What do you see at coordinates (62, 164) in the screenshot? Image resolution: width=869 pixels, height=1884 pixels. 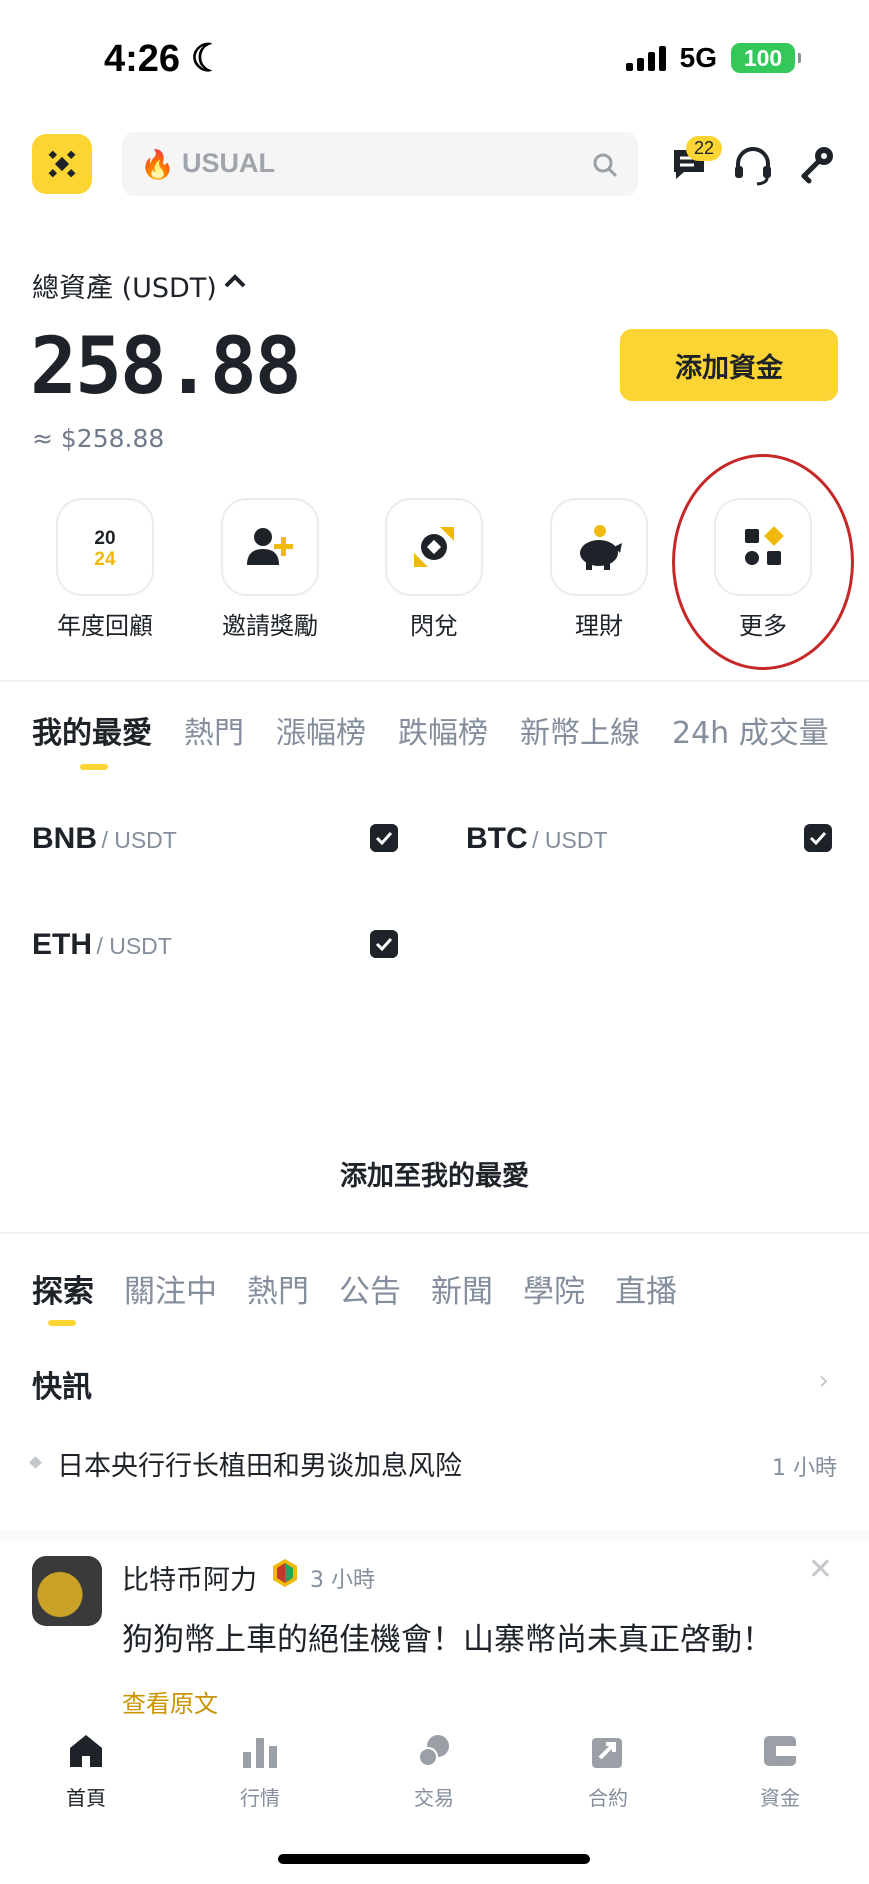 I see `binance-logo-icon` at bounding box center [62, 164].